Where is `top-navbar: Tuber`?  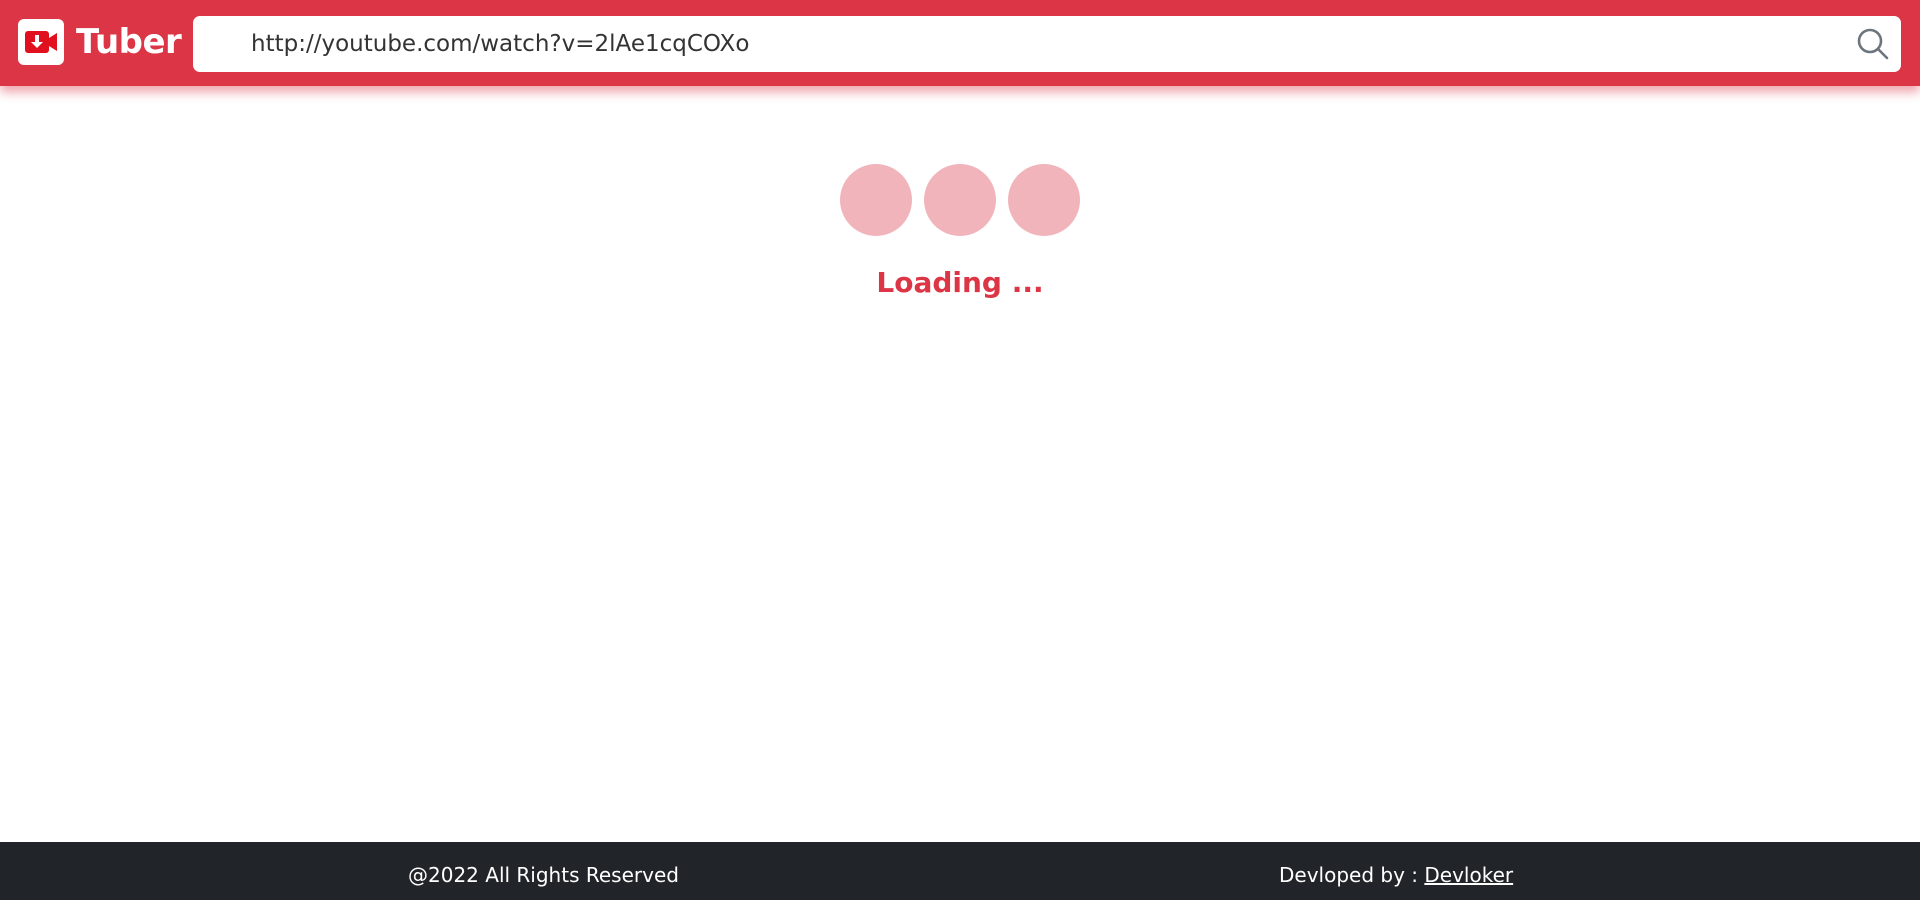 top-navbar: Tuber is located at coordinates (960, 43).